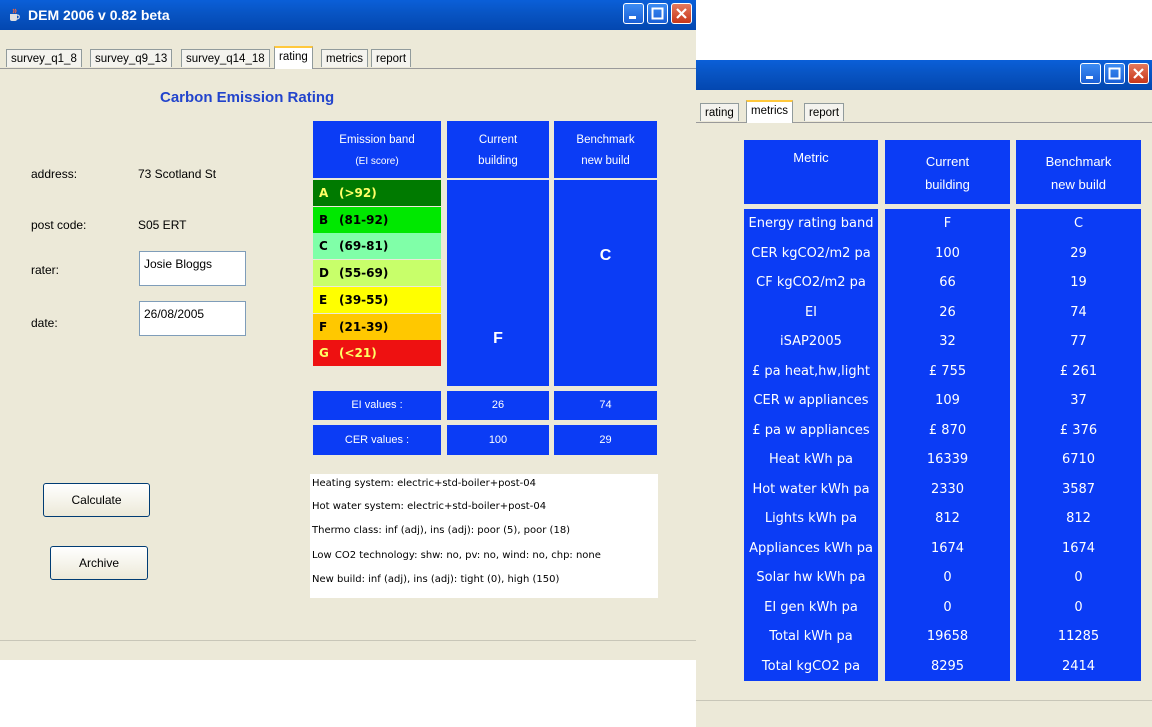  I want to click on date-label: date:, so click(44, 323).